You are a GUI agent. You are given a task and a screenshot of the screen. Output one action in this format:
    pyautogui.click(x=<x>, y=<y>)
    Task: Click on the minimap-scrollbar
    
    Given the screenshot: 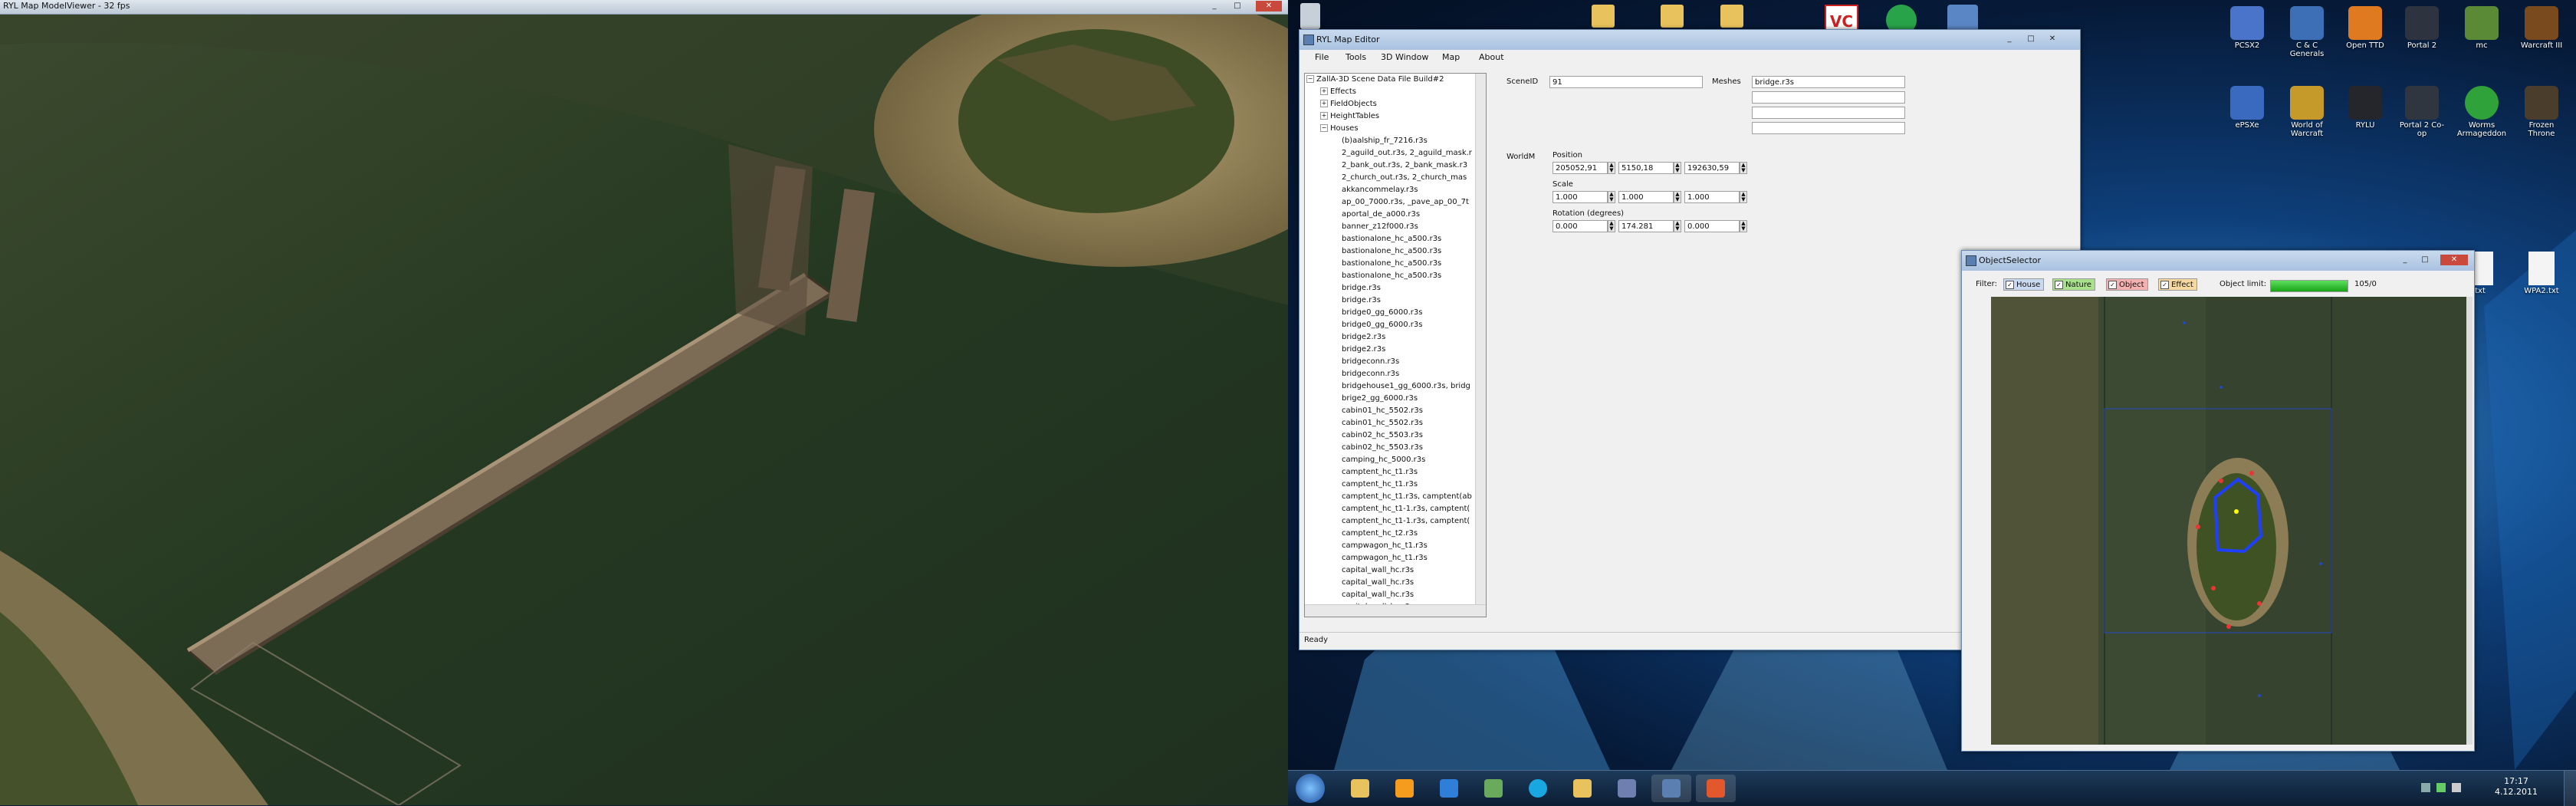 What is the action you would take?
    pyautogui.click(x=2469, y=521)
    